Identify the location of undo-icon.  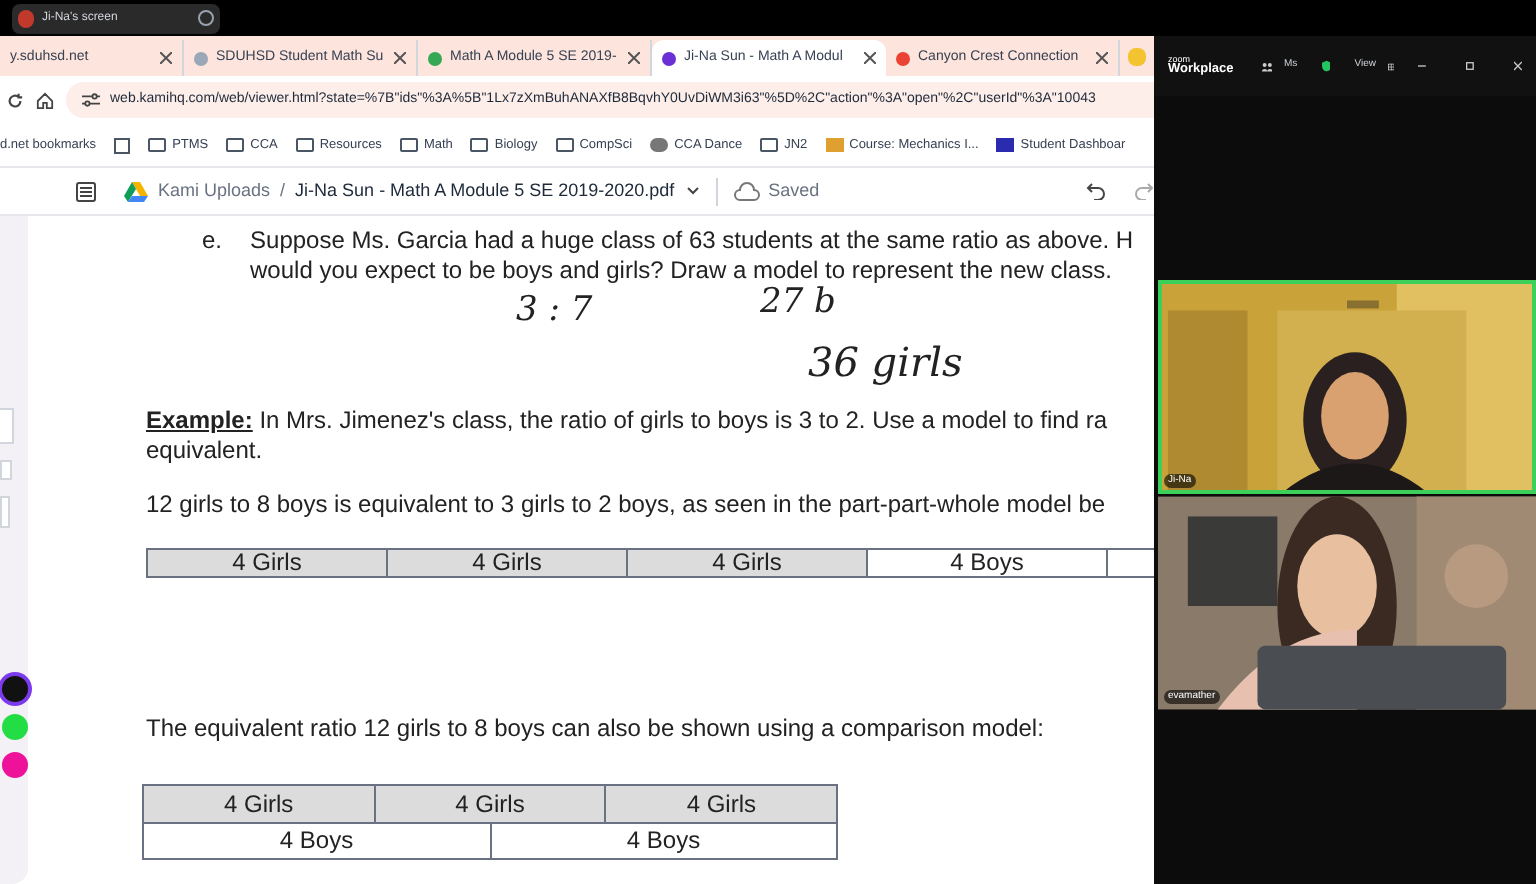
(1096, 191).